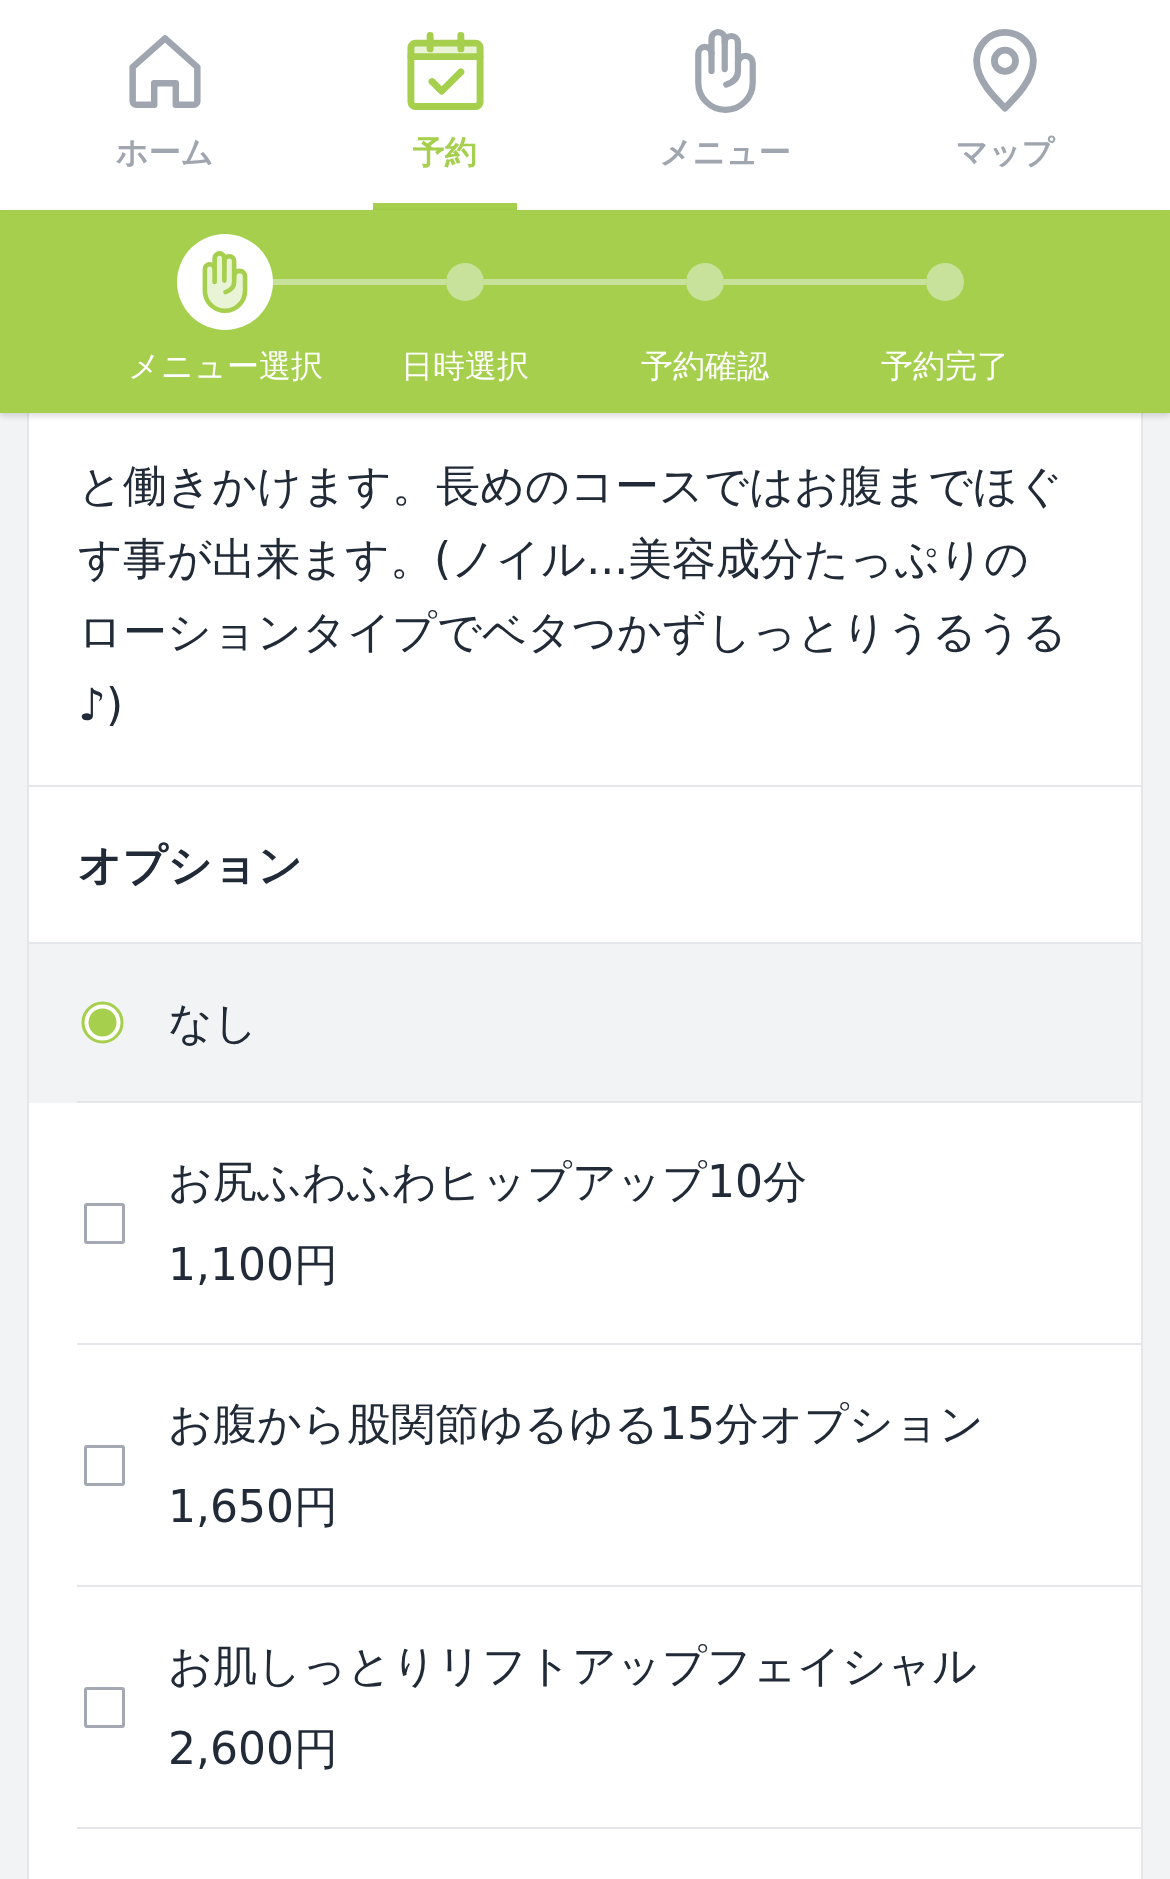  Describe the element at coordinates (1005, 71) in the screenshot. I see `map-pin-icon` at that location.